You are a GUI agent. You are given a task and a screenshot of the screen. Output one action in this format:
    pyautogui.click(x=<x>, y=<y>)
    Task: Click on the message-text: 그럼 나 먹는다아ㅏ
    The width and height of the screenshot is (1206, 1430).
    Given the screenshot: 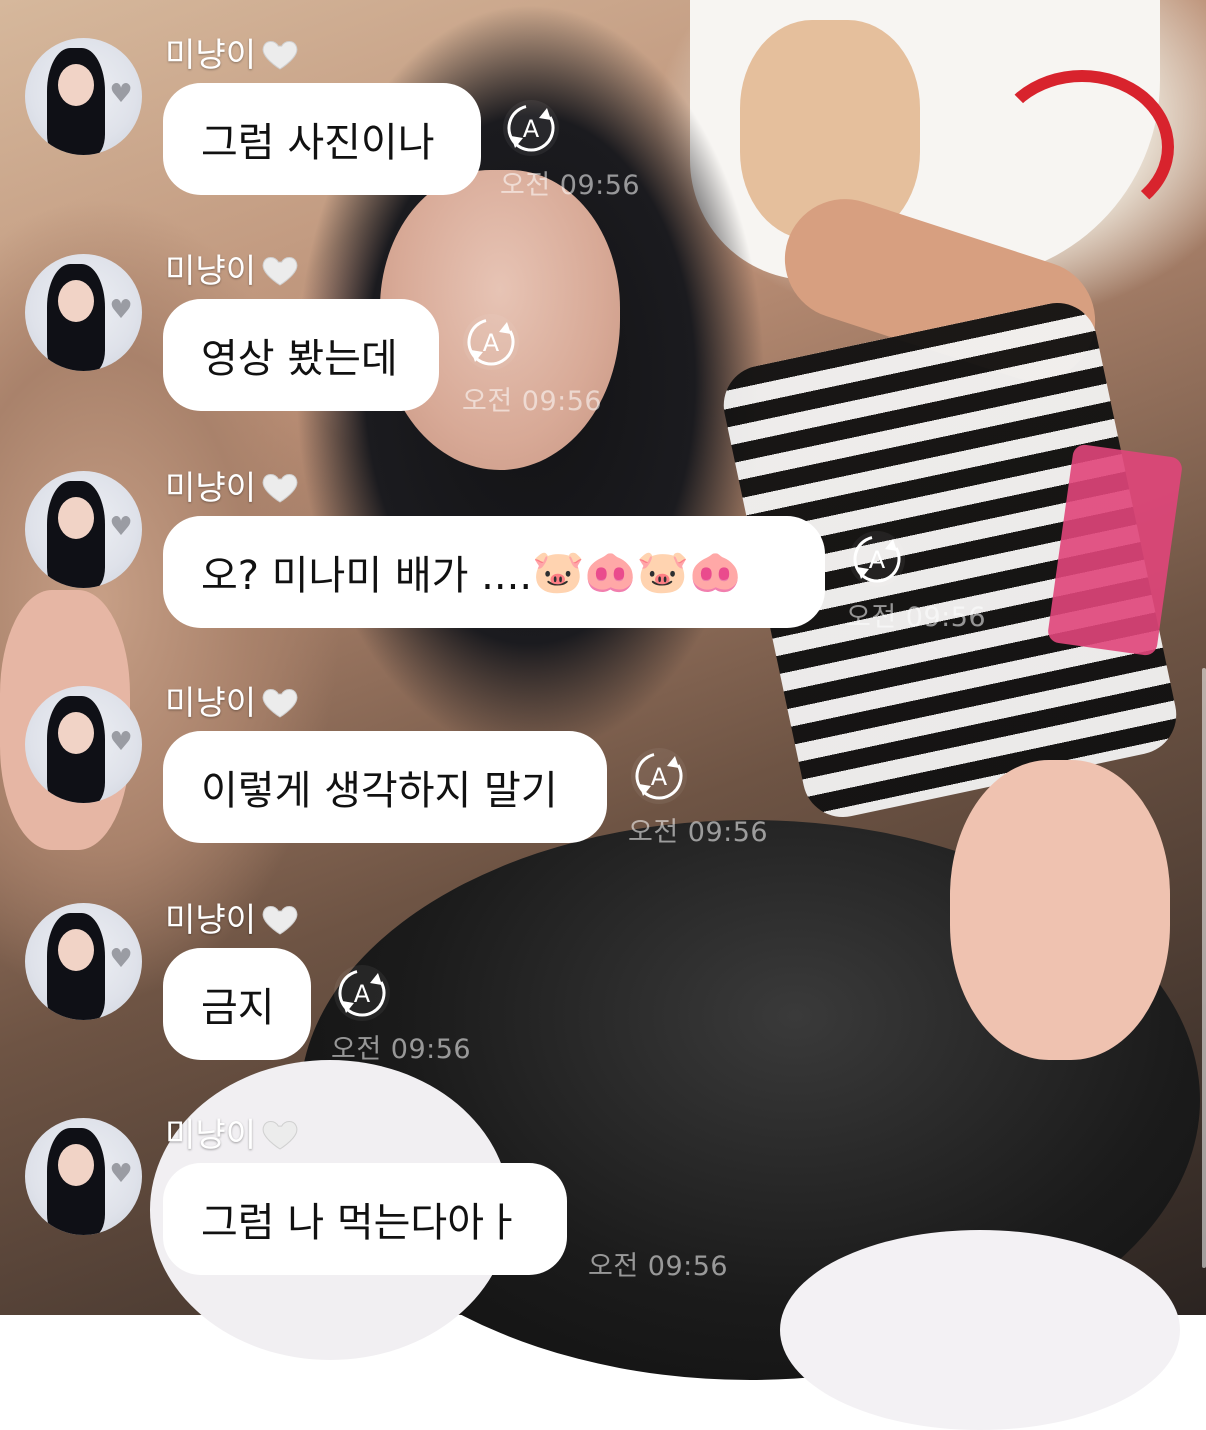 What is the action you would take?
    pyautogui.click(x=361, y=1223)
    